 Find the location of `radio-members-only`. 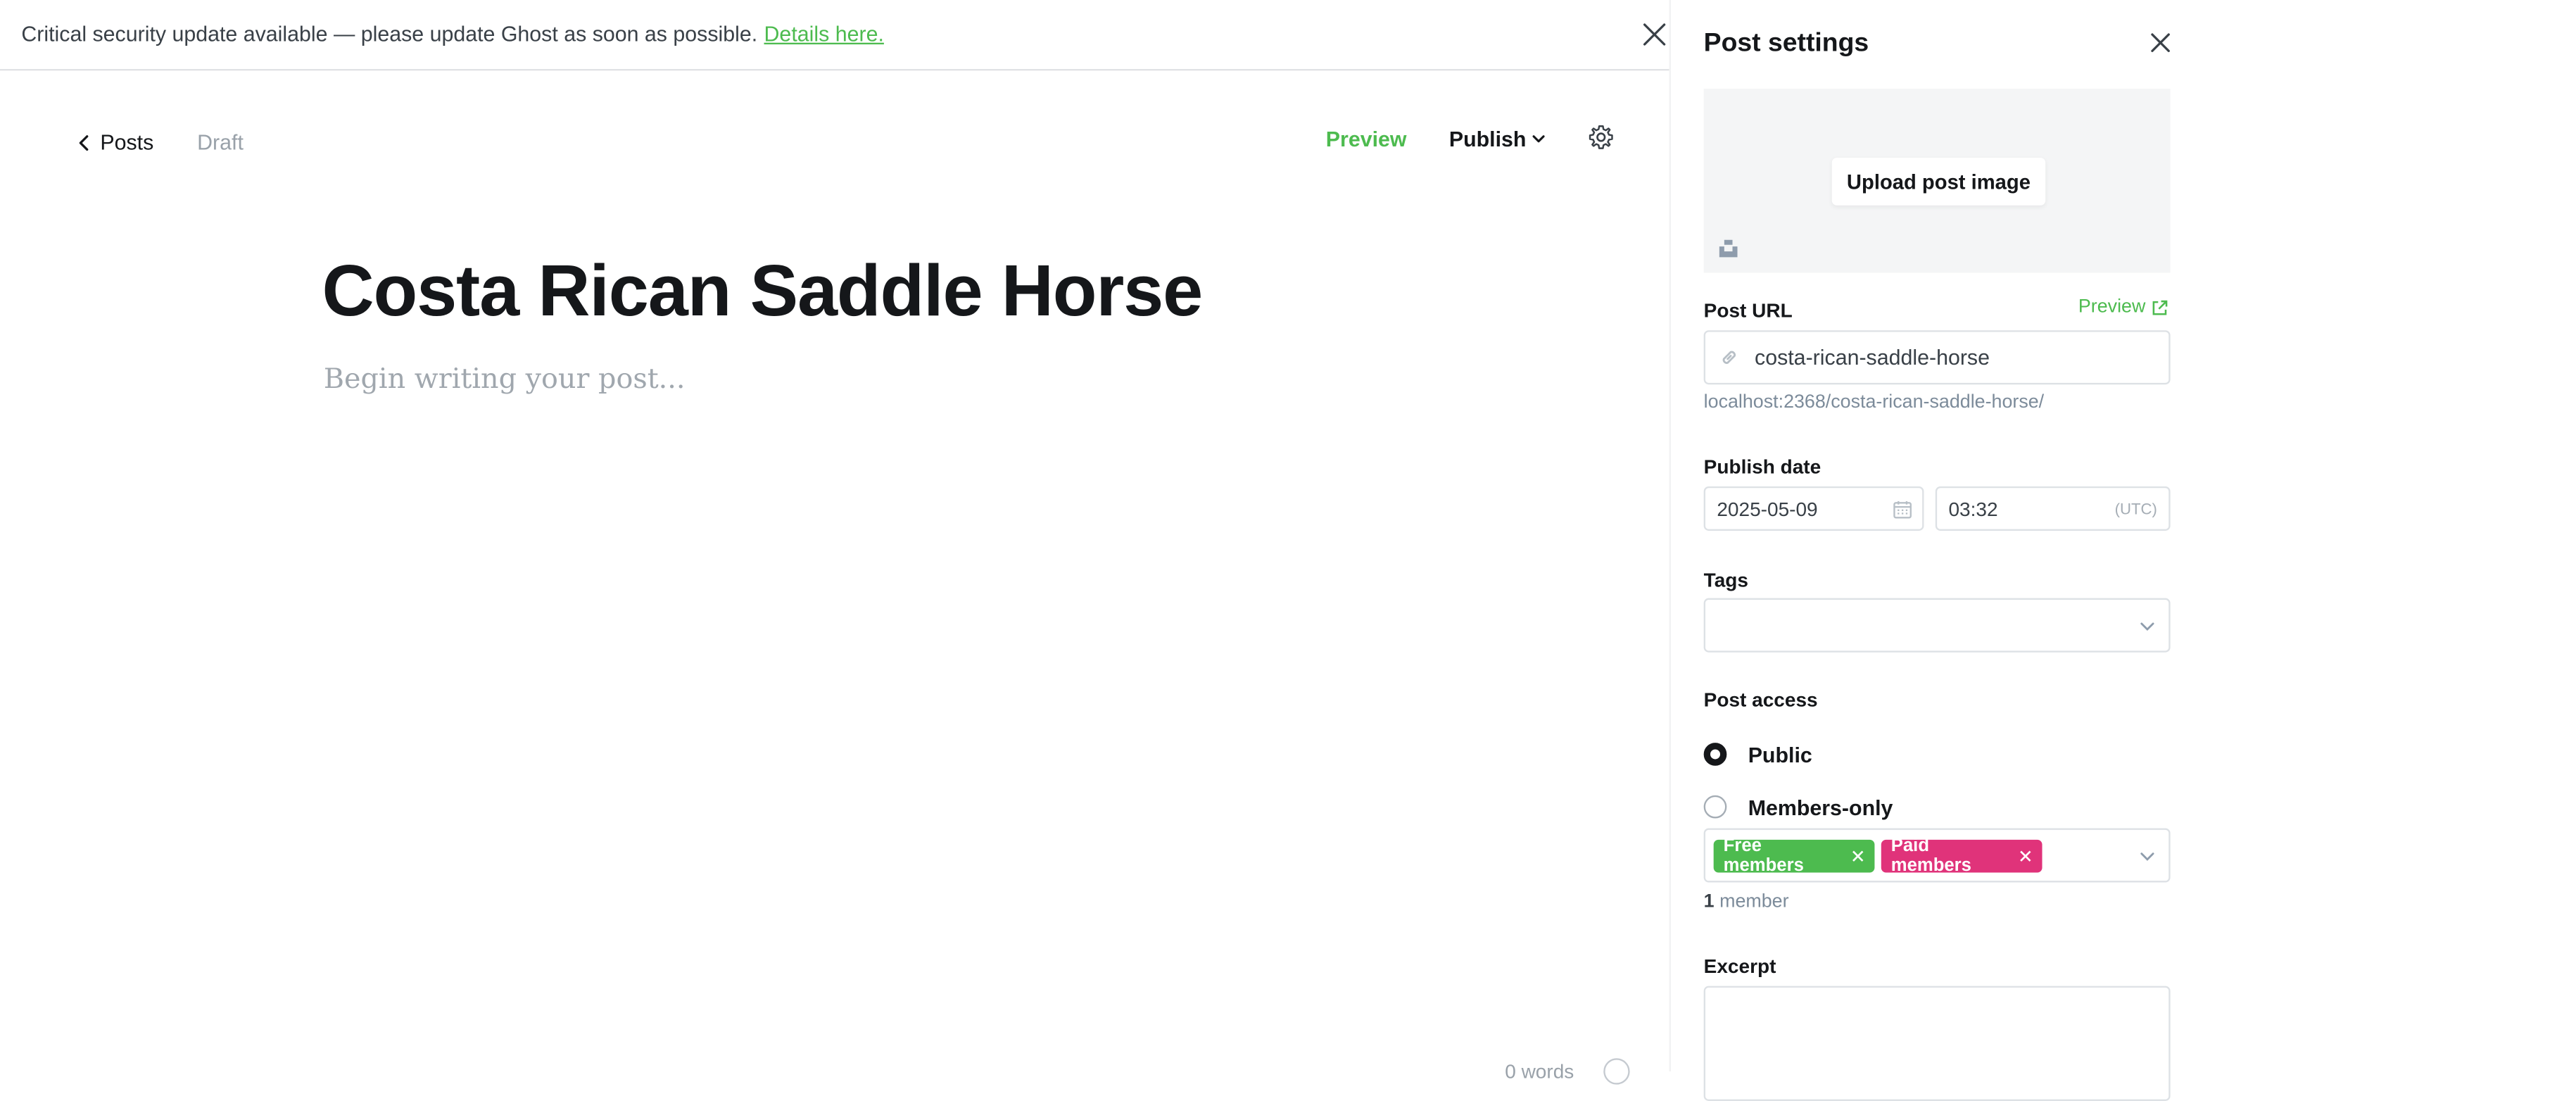

radio-members-only is located at coordinates (1715, 807).